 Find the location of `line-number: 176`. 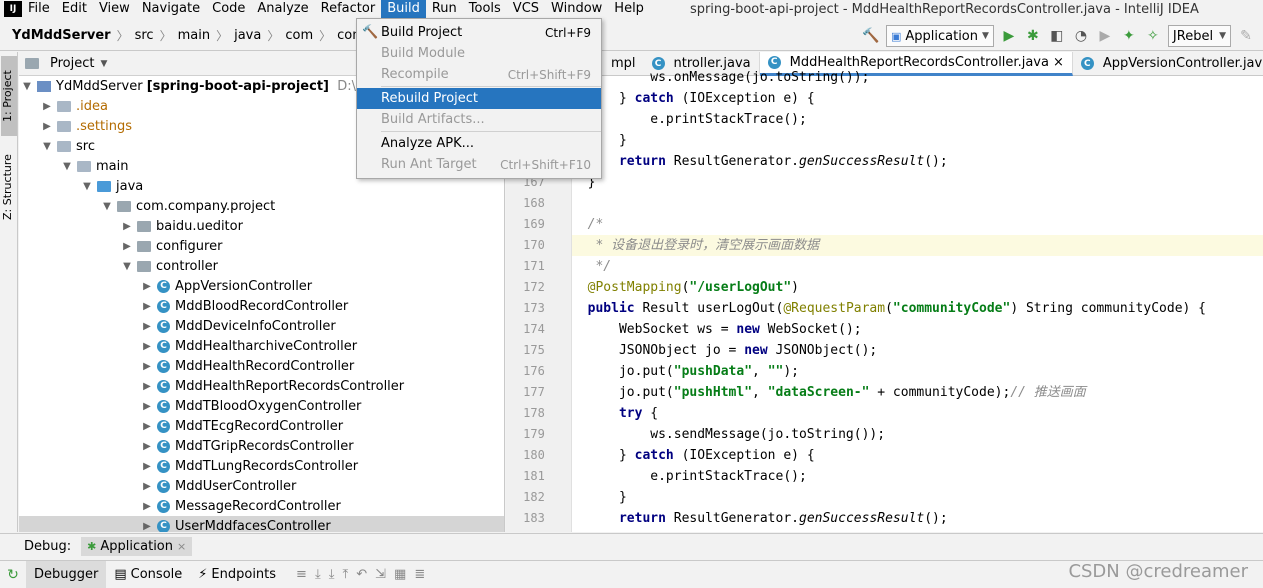

line-number: 176 is located at coordinates (534, 371).